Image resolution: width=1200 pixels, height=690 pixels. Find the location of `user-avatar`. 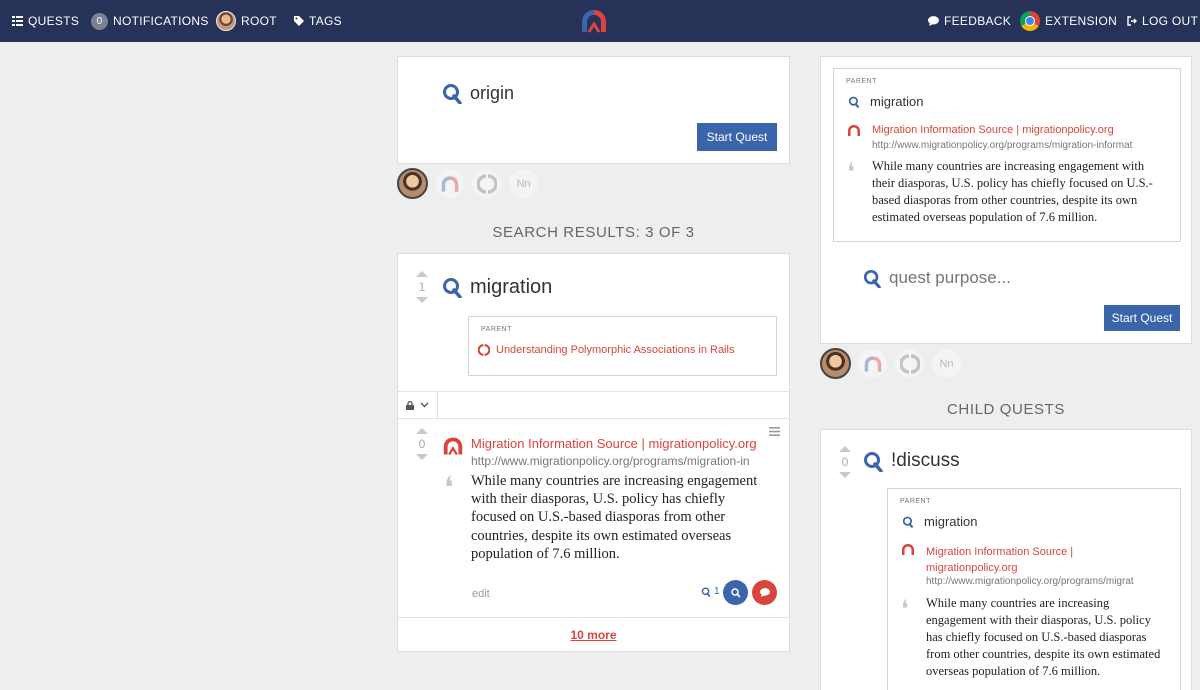

user-avatar is located at coordinates (226, 21).